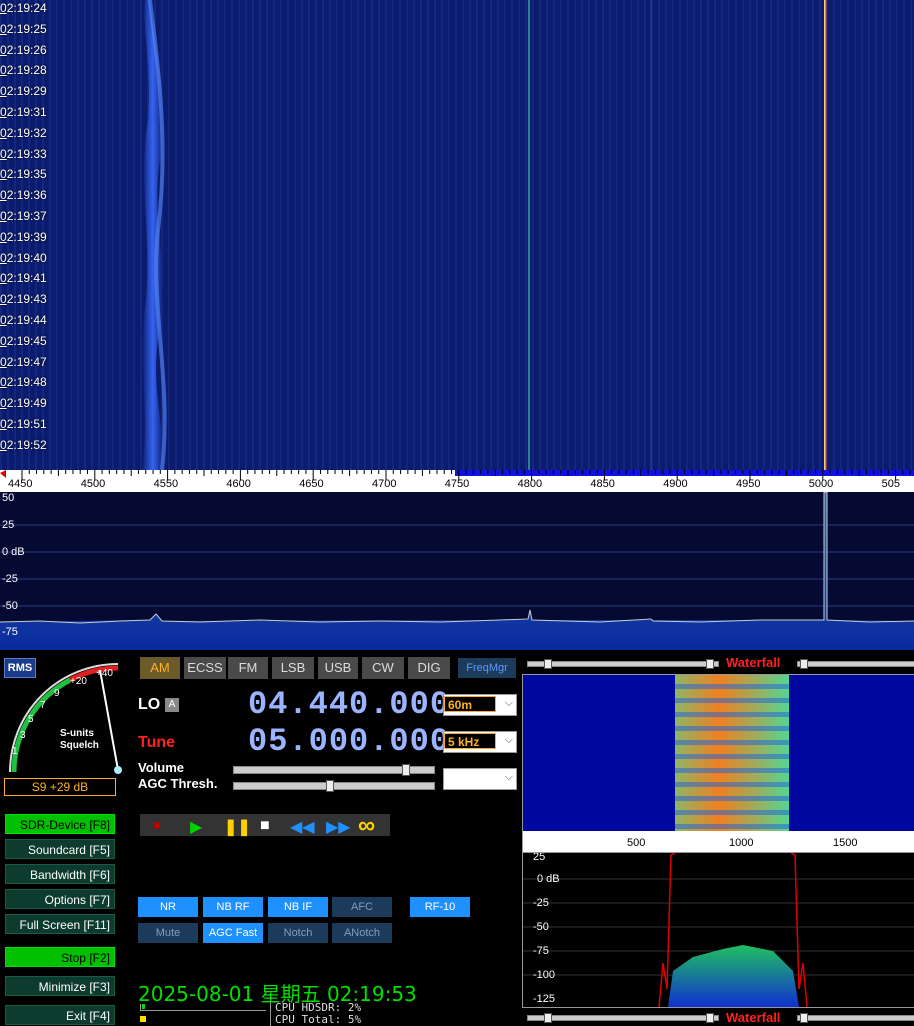 The image size is (914, 1026). I want to click on dsp-button-afc: AFC, so click(362, 907).